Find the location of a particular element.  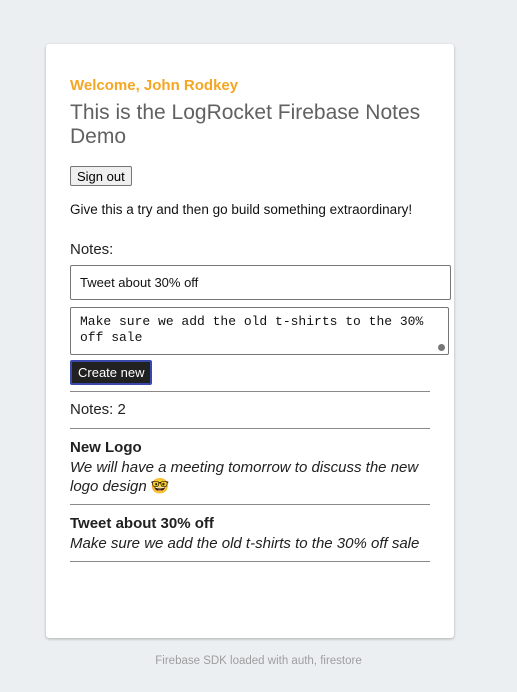

notes-form-label: Notes: is located at coordinates (92, 249).